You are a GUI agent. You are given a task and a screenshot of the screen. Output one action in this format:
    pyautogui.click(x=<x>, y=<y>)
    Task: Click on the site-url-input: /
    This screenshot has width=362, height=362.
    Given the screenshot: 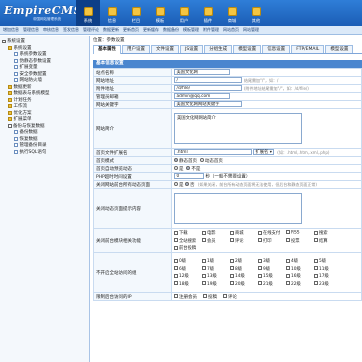 What is the action you would take?
    pyautogui.click(x=208, y=80)
    